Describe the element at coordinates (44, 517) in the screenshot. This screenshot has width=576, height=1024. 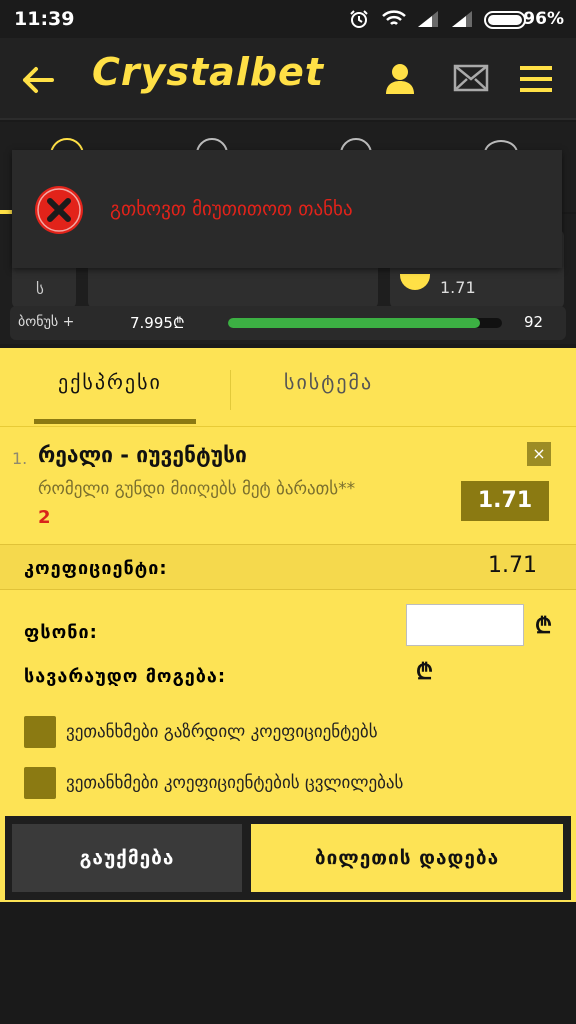
I see `selection-pick: 2` at that location.